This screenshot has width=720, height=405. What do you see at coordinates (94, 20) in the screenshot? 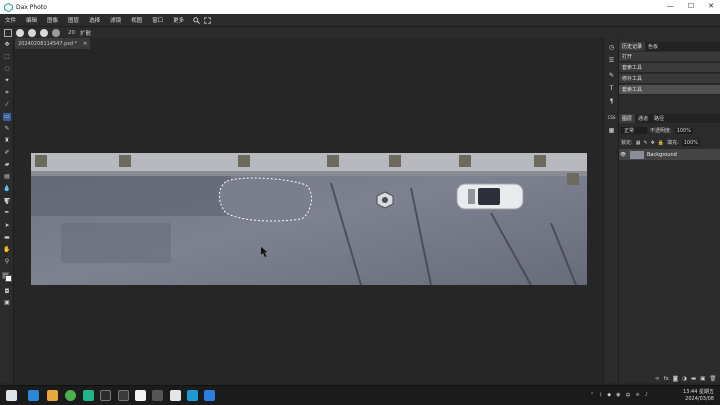
I see `menu-select: 选择` at bounding box center [94, 20].